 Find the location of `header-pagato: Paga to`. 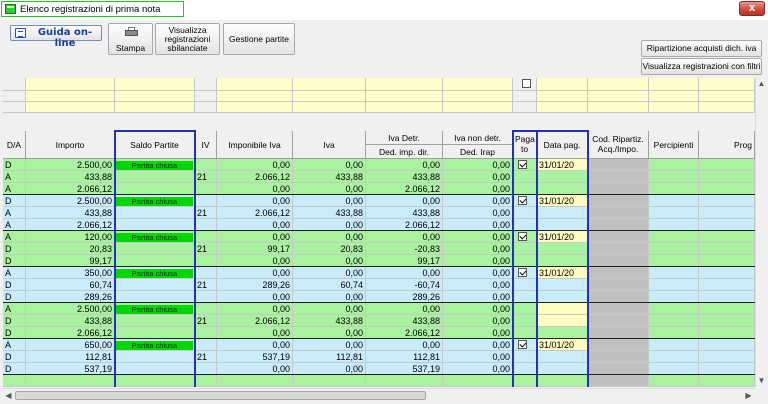

header-pagato: Paga to is located at coordinates (525, 145).